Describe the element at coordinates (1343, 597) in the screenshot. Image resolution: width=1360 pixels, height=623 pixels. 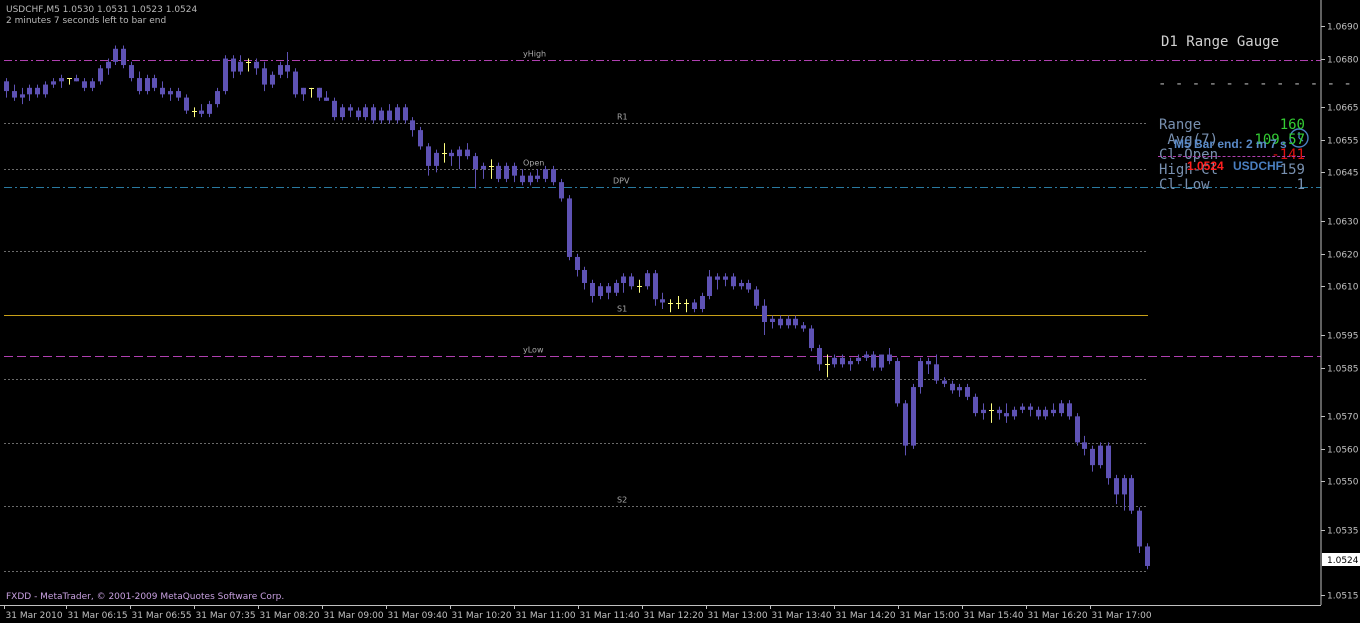
I see `y-tick-label: 1.0515` at that location.